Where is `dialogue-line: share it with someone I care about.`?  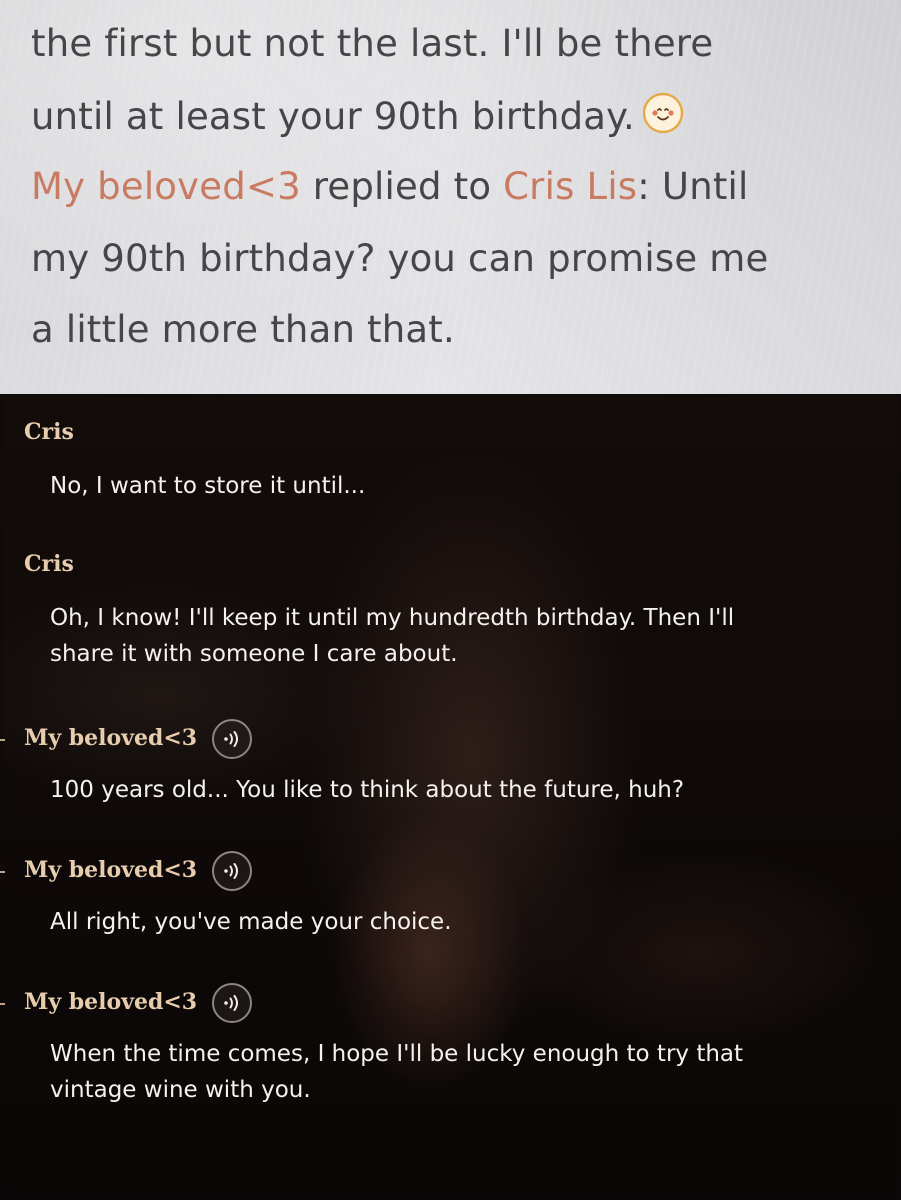
dialogue-line: share it with someone I care about. is located at coordinates (254, 654).